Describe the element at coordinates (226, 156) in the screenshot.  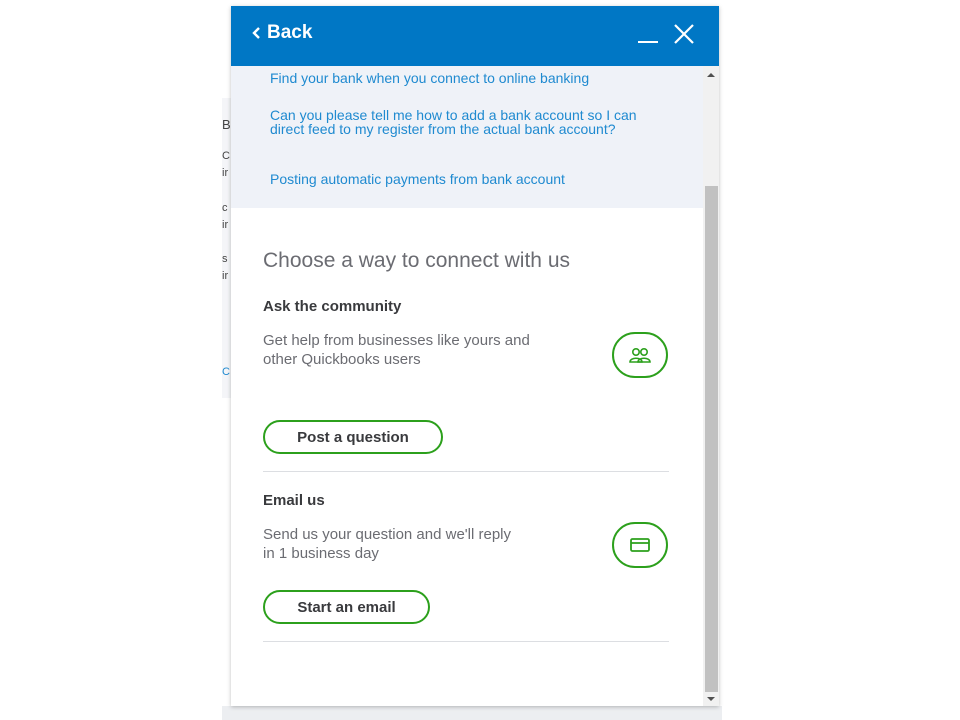
I see `background-text: C` at that location.